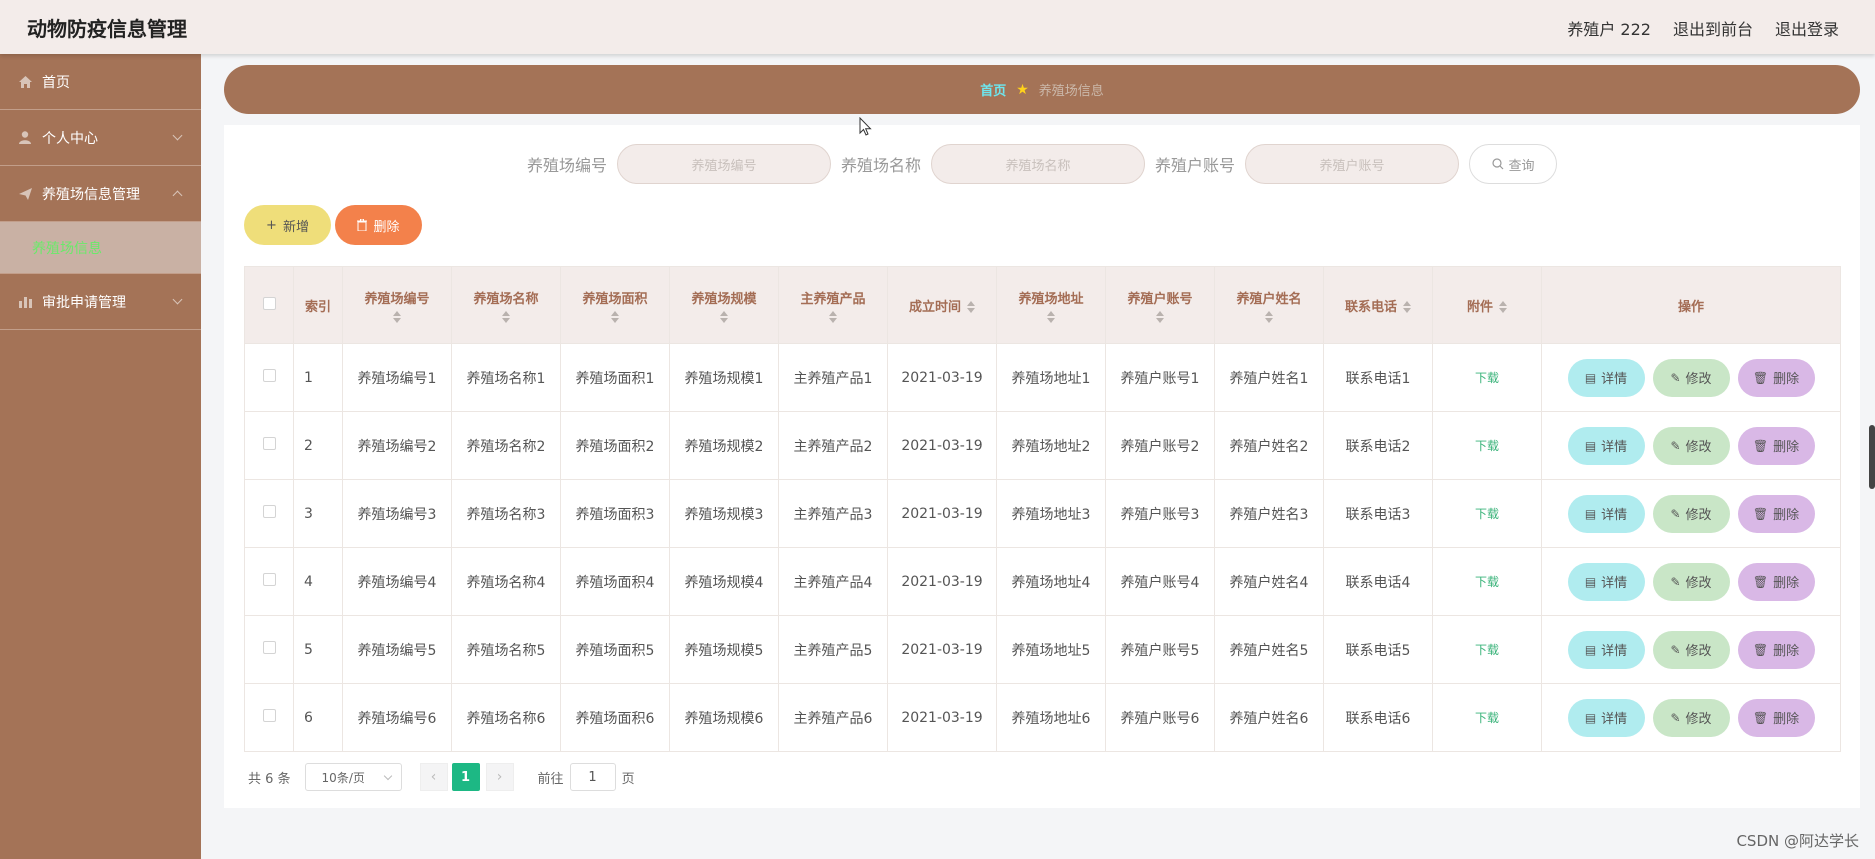 The height and width of the screenshot is (859, 1875). I want to click on add-button: + 新增, so click(287, 225).